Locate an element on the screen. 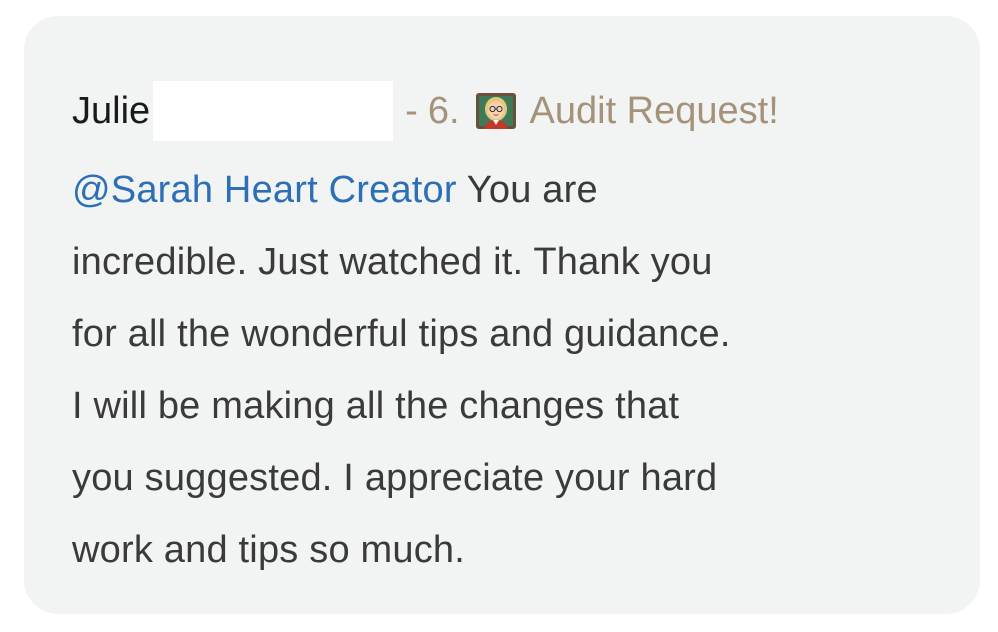 Image resolution: width=998 pixels, height=632 pixels. message-line-4: I will be making all the changes that is located at coordinates (376, 406).